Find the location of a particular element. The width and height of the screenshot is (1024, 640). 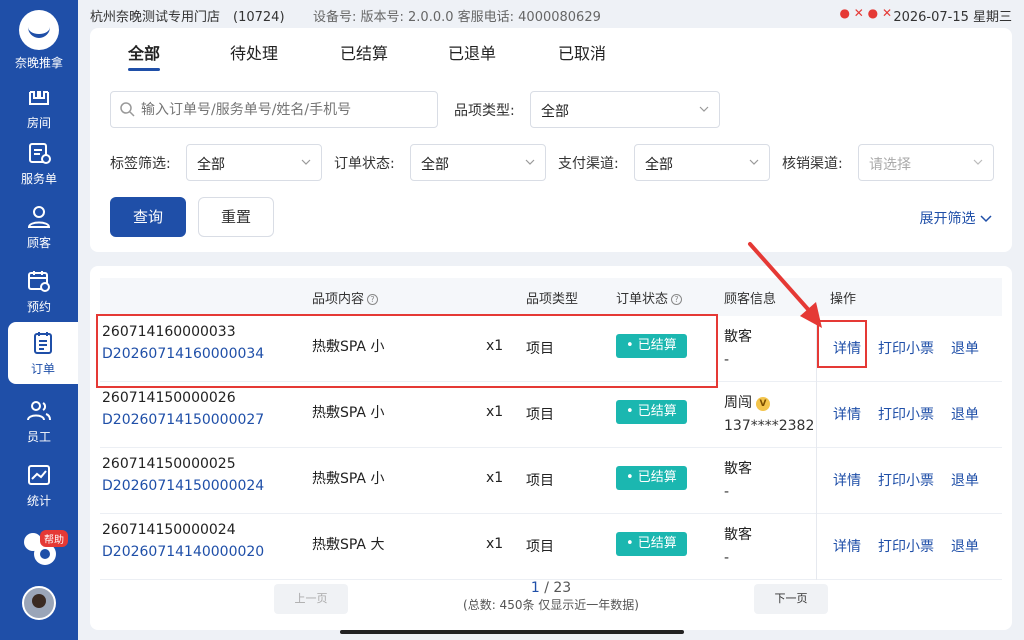

reset-button: 重置 is located at coordinates (236, 217).